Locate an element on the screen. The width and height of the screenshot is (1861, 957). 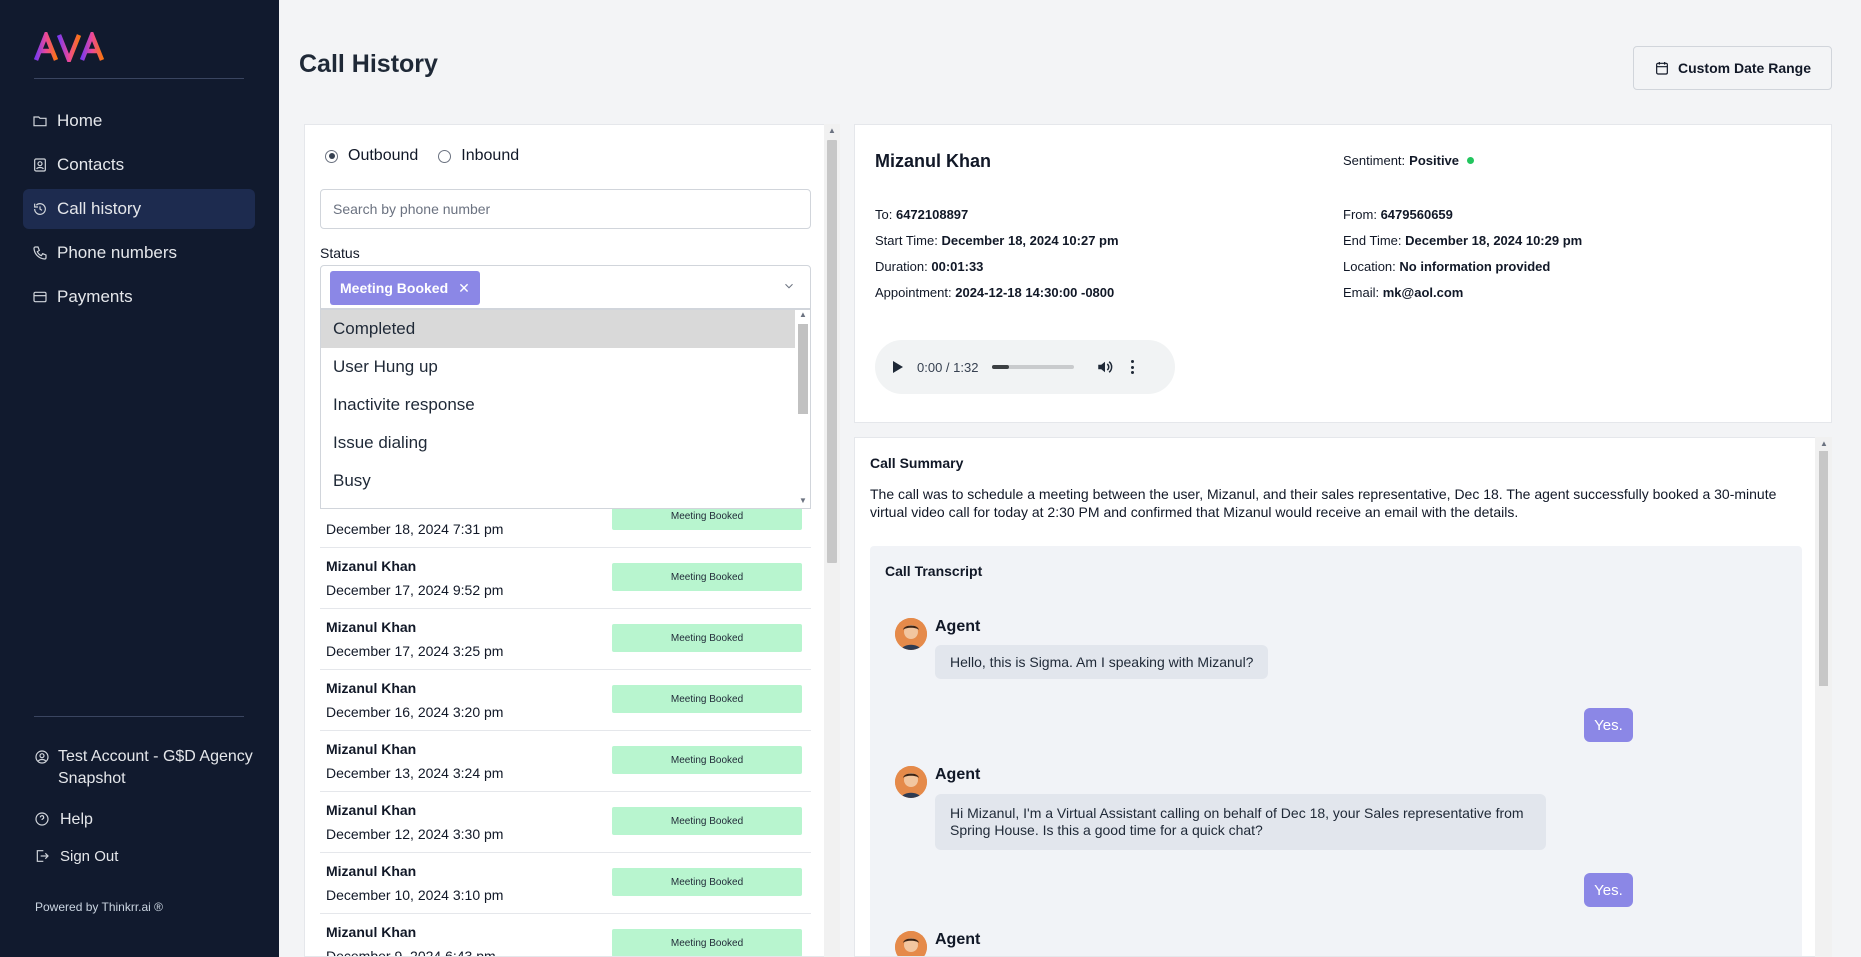
sidebar-item-label: Home is located at coordinates (80, 120).